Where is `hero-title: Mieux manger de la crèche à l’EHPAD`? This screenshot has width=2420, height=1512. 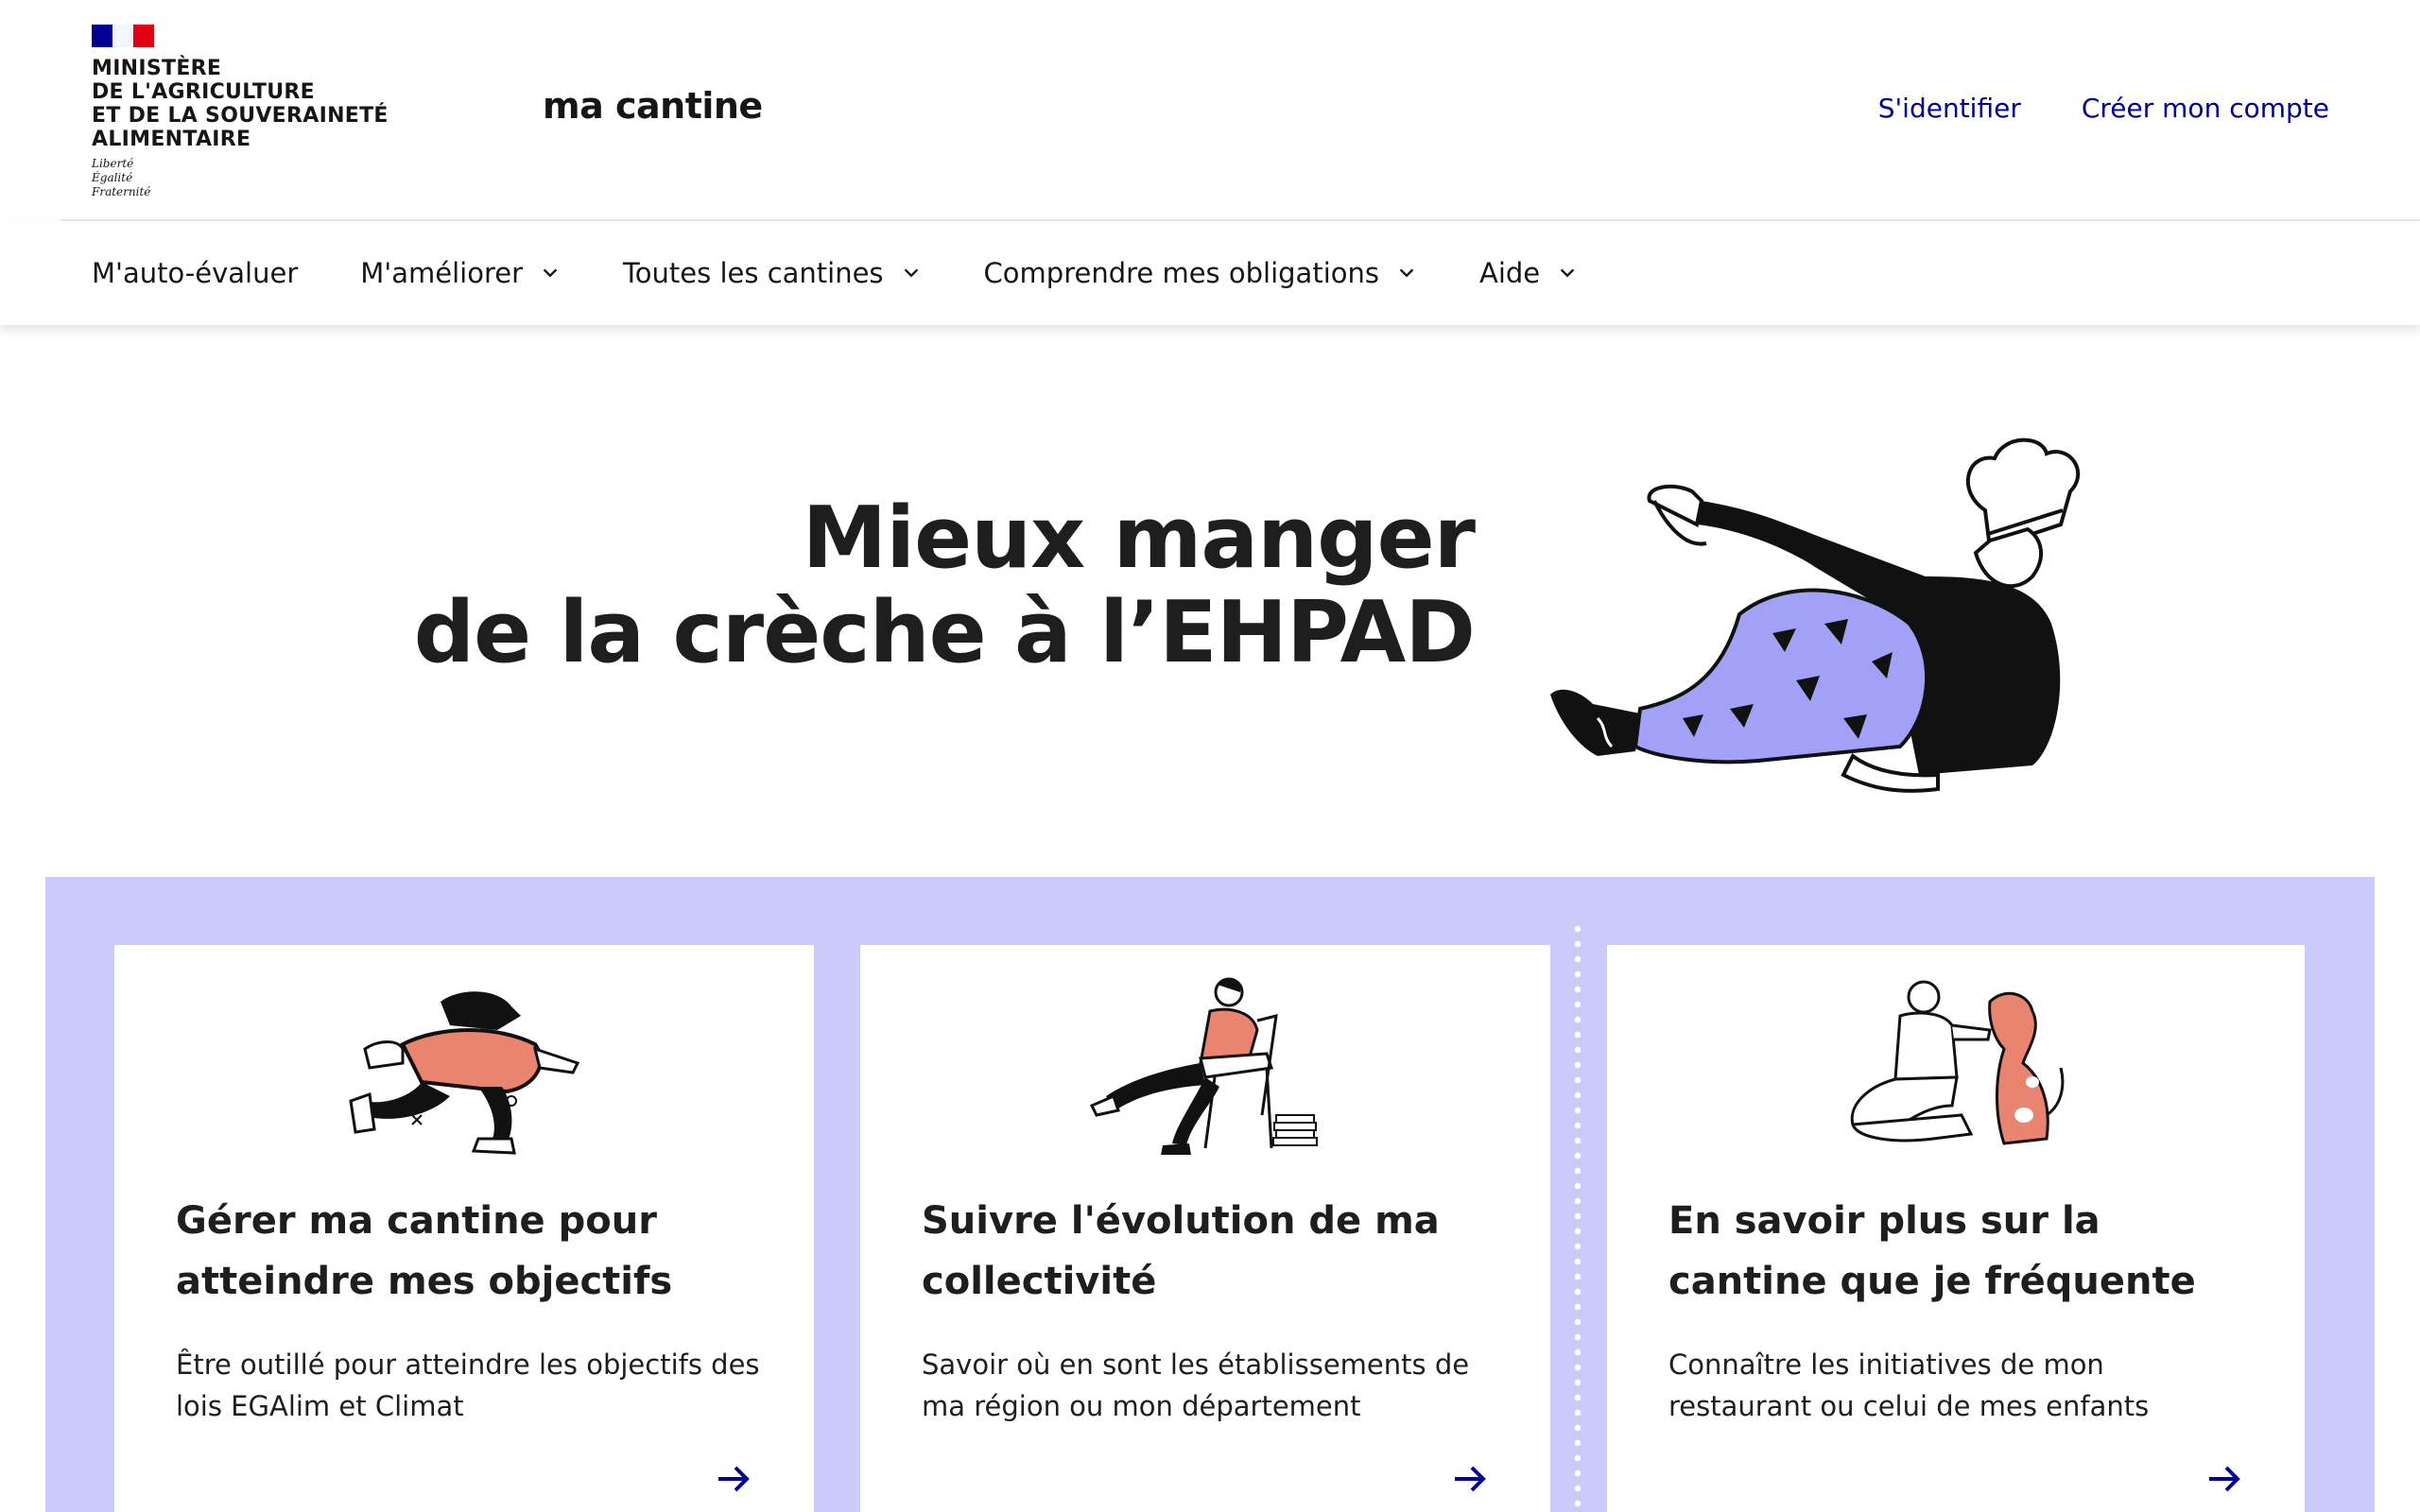 hero-title: Mieux manger de la crèche à l’EHPAD is located at coordinates (945, 585).